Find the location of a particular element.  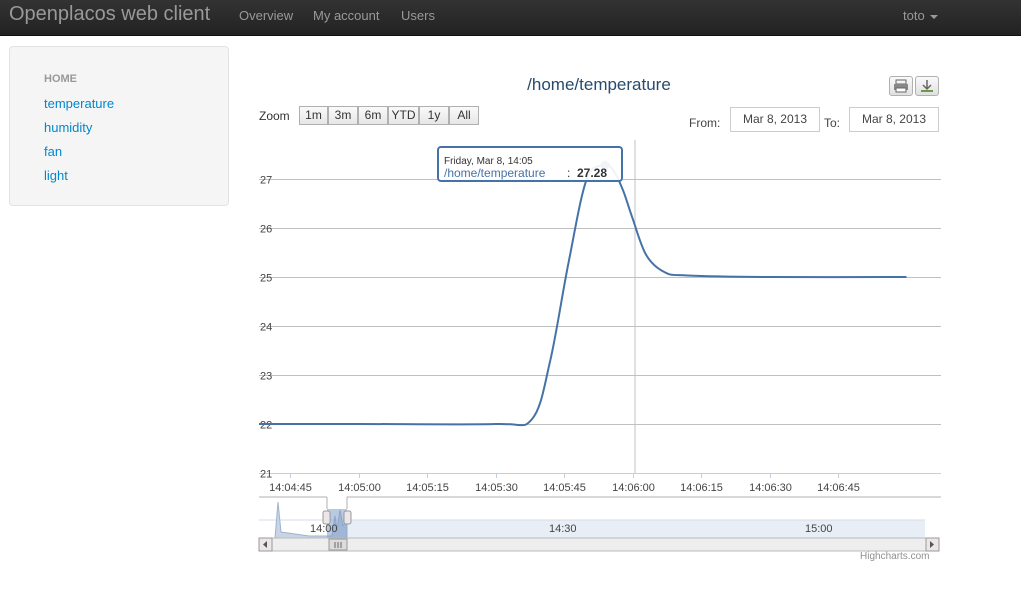

caret-down-icon is located at coordinates (933, 16).